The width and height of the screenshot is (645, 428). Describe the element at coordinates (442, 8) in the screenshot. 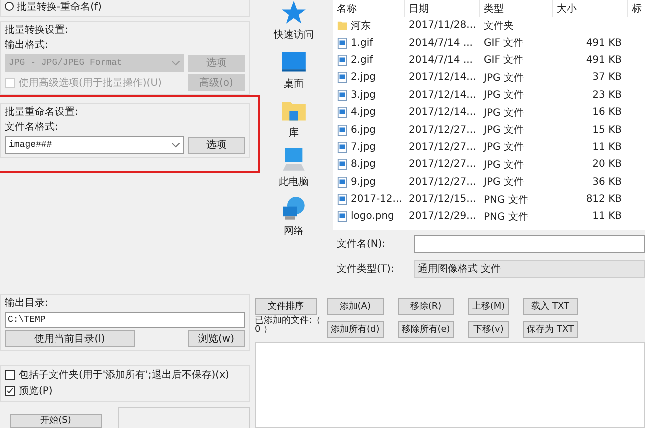

I see `column-header: 日期` at that location.